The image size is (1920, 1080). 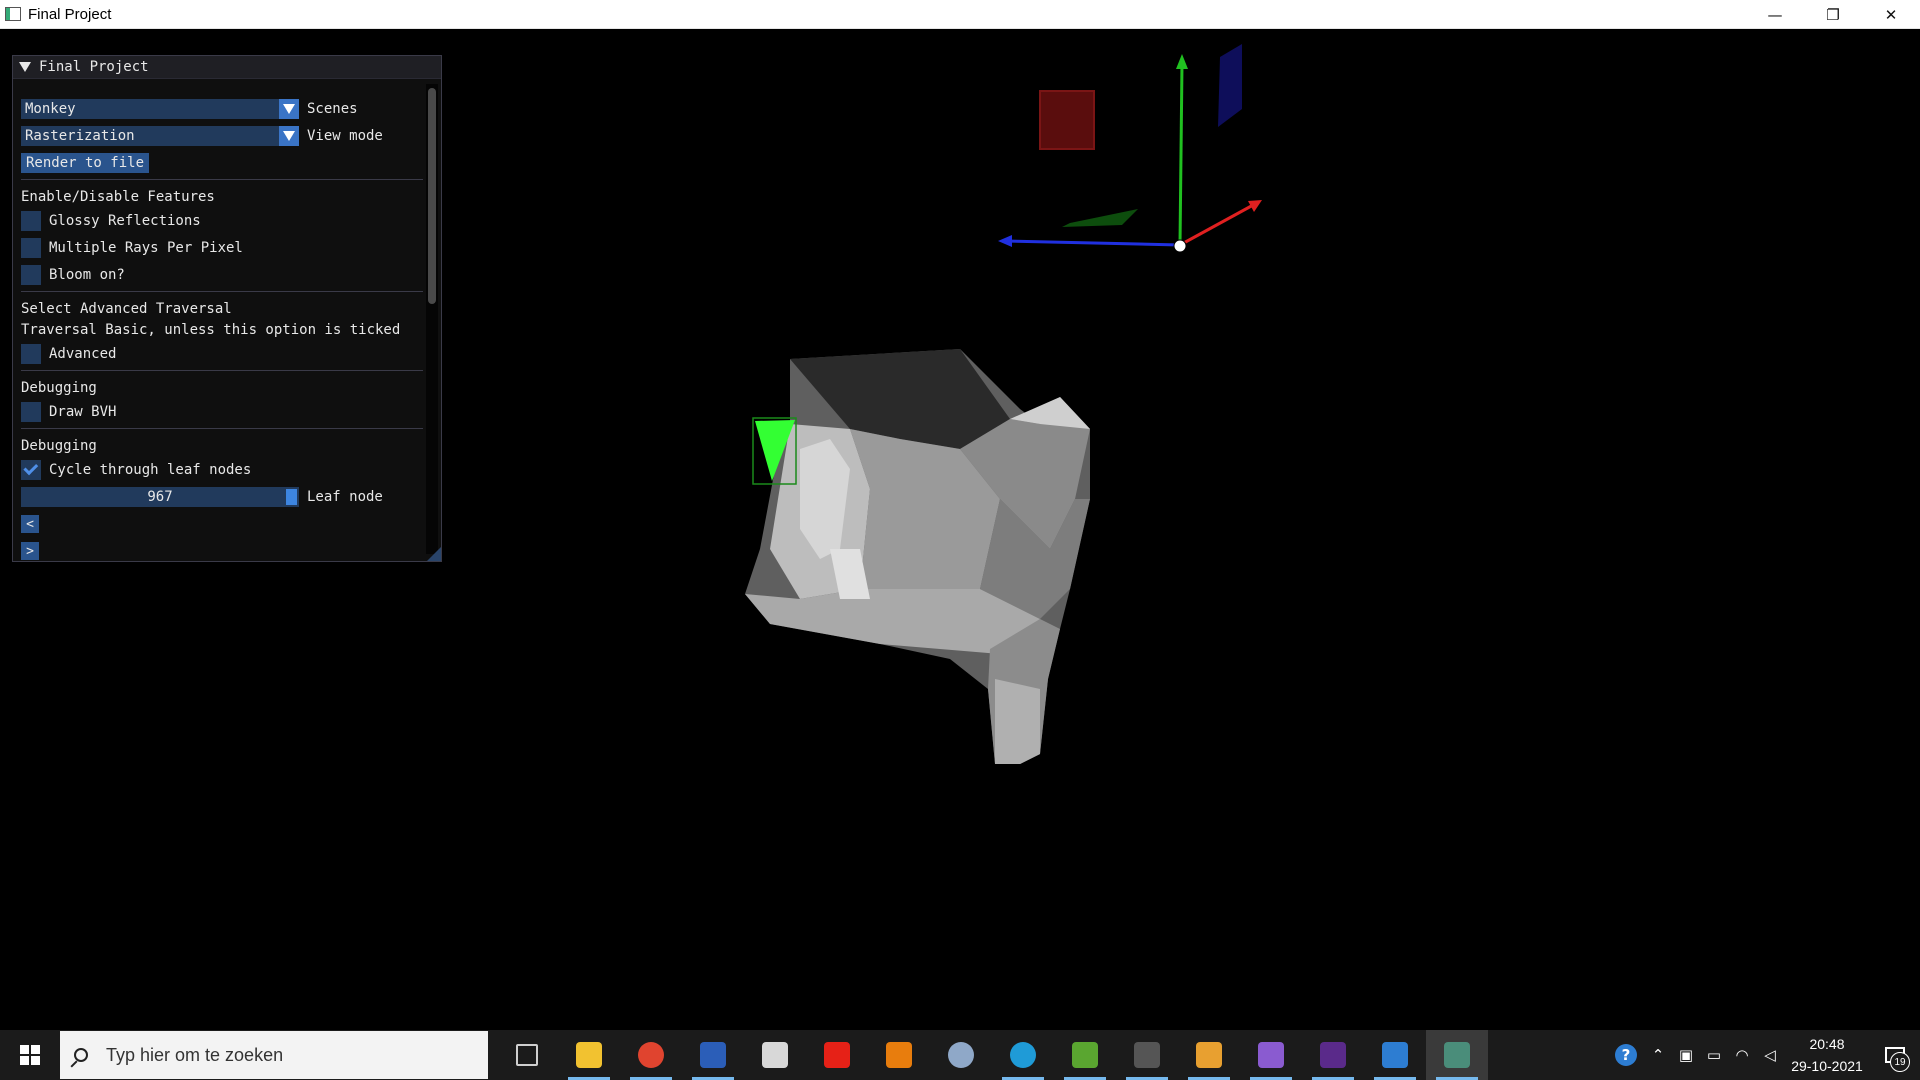 I want to click on gizmo-axis-y, so click(x=1181, y=154).